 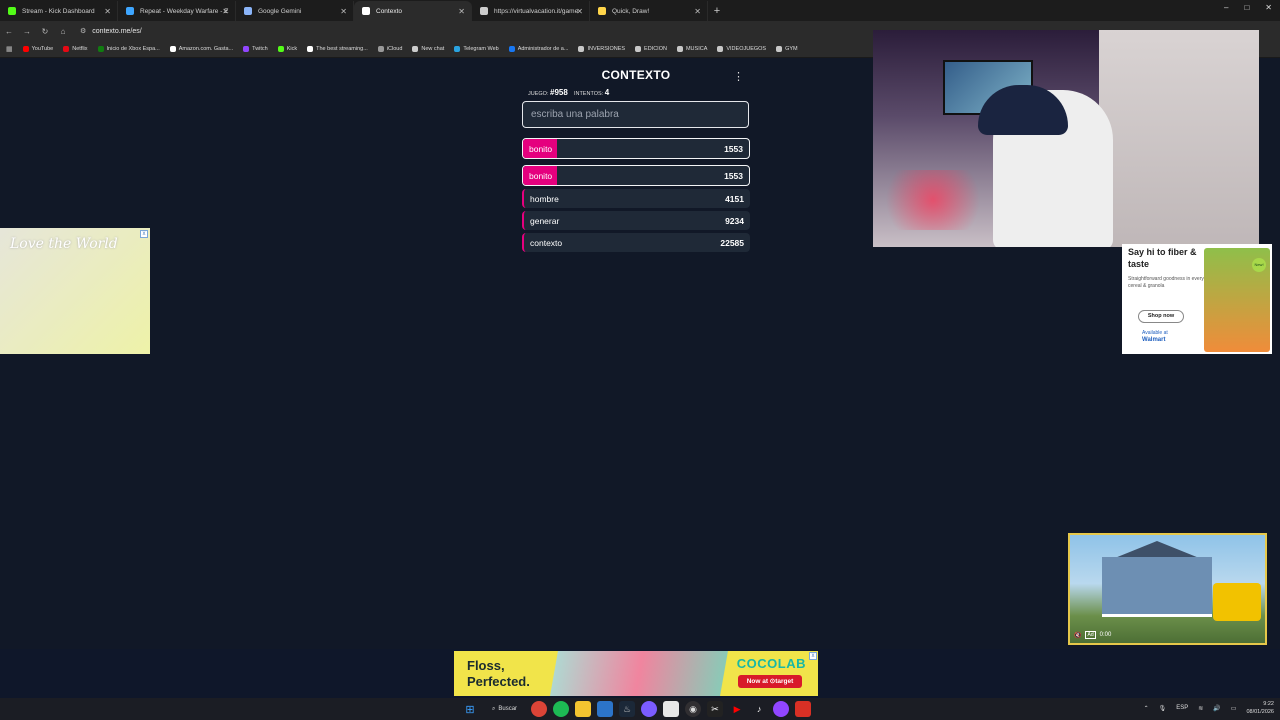 What do you see at coordinates (607, 92) in the screenshot?
I see `attempts-count: 4` at bounding box center [607, 92].